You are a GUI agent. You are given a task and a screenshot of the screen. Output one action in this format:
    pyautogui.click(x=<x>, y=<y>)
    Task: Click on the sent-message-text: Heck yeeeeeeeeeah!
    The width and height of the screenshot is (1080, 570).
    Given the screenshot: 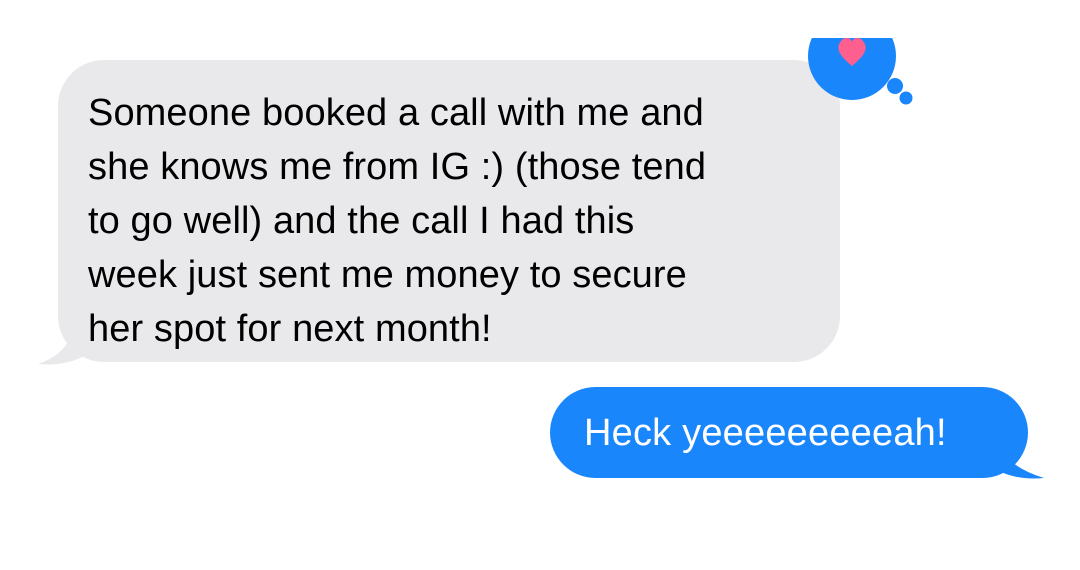 What is the action you would take?
    pyautogui.click(x=765, y=432)
    